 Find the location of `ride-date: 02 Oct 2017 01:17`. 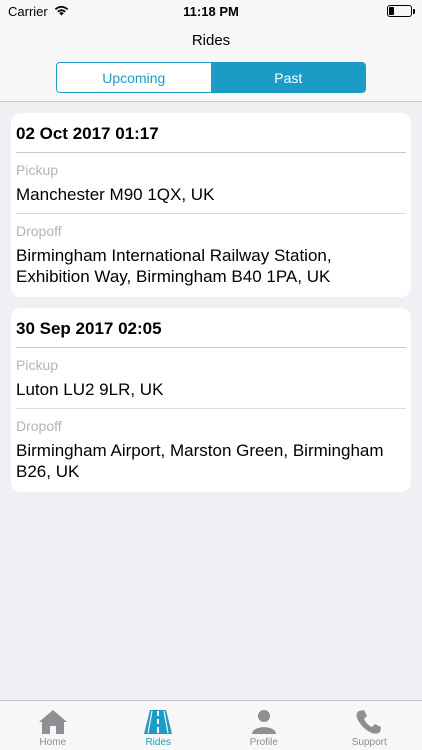

ride-date: 02 Oct 2017 01:17 is located at coordinates (211, 133).